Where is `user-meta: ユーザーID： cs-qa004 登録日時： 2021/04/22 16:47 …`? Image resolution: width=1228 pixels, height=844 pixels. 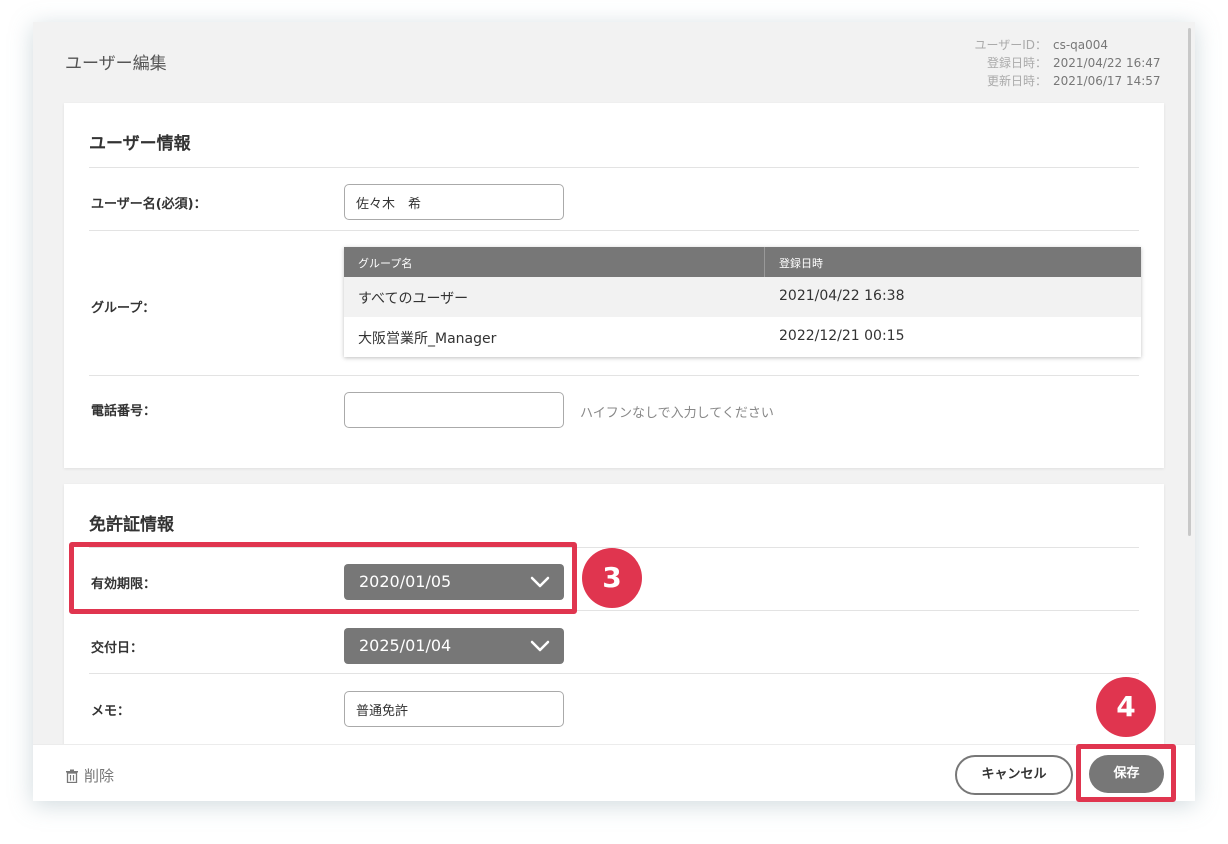 user-meta: ユーザーID： cs-qa004 登録日時： 2021/04/22 16:47 … is located at coordinates (1068, 63).